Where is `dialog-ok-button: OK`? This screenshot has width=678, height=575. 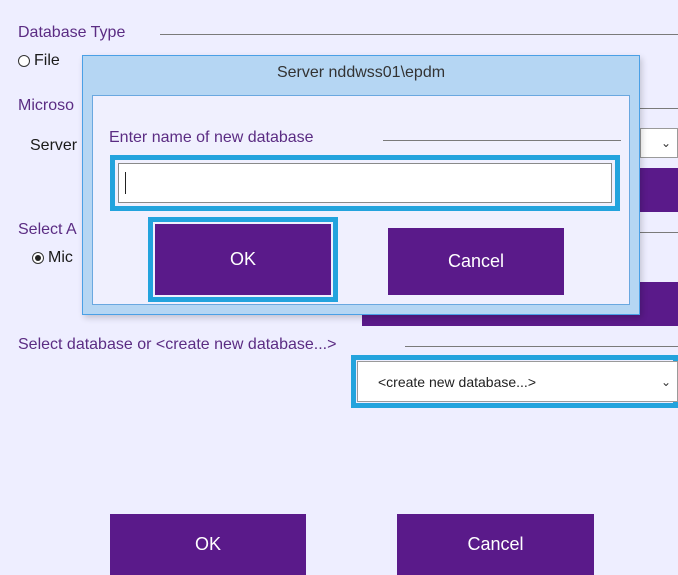 dialog-ok-button: OK is located at coordinates (243, 259).